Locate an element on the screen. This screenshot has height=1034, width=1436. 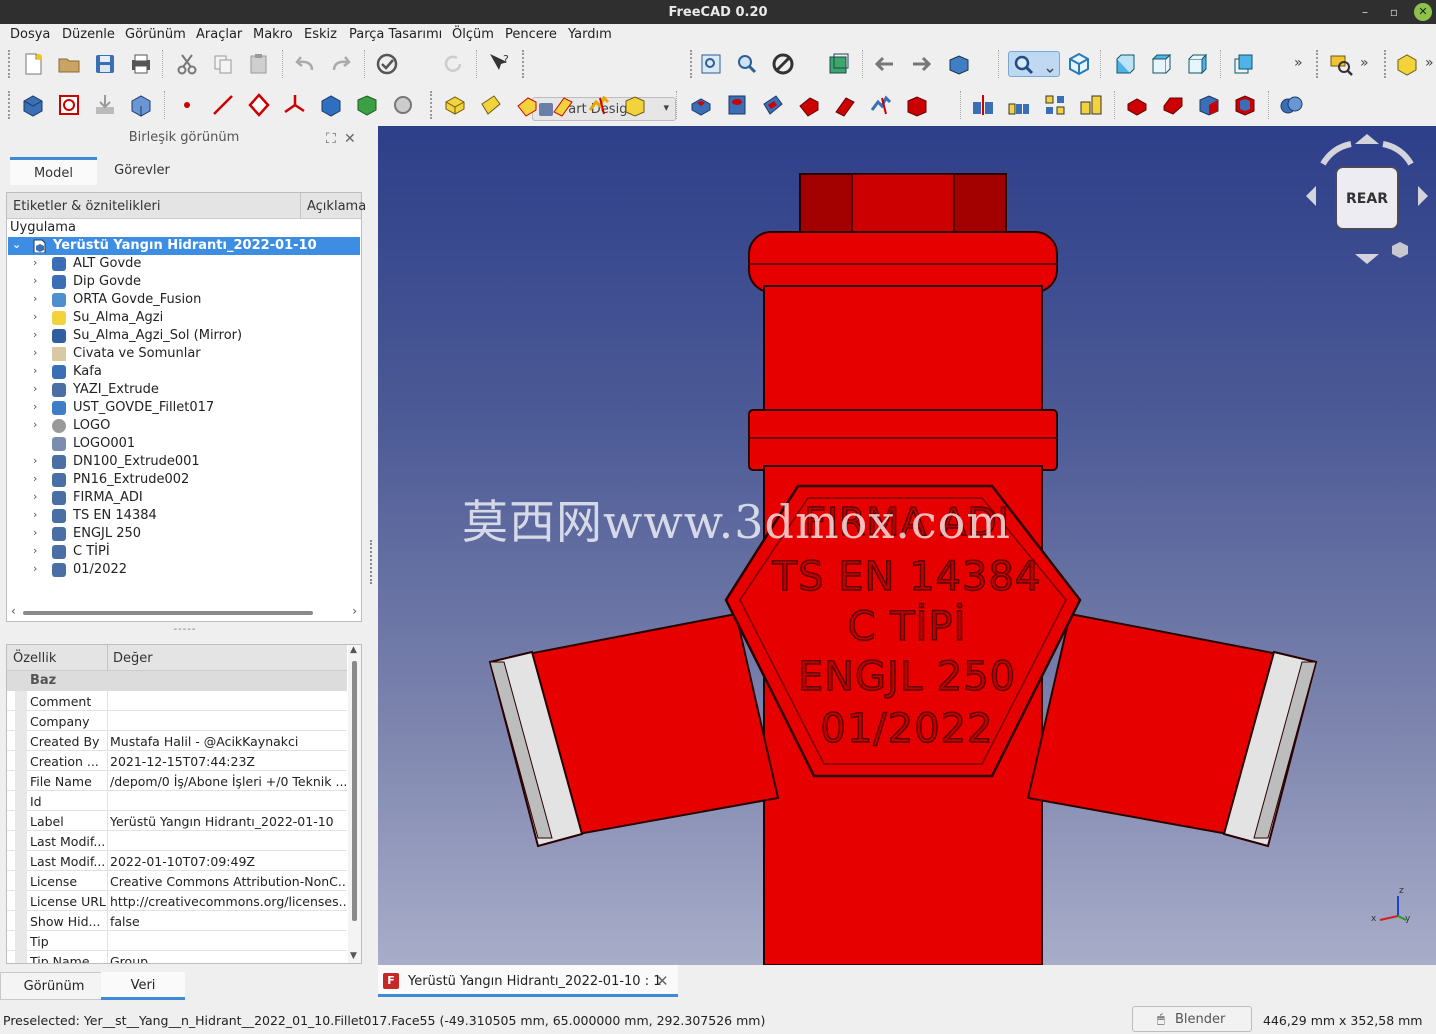
subtractive-helix-icon is located at coordinates (881, 105).